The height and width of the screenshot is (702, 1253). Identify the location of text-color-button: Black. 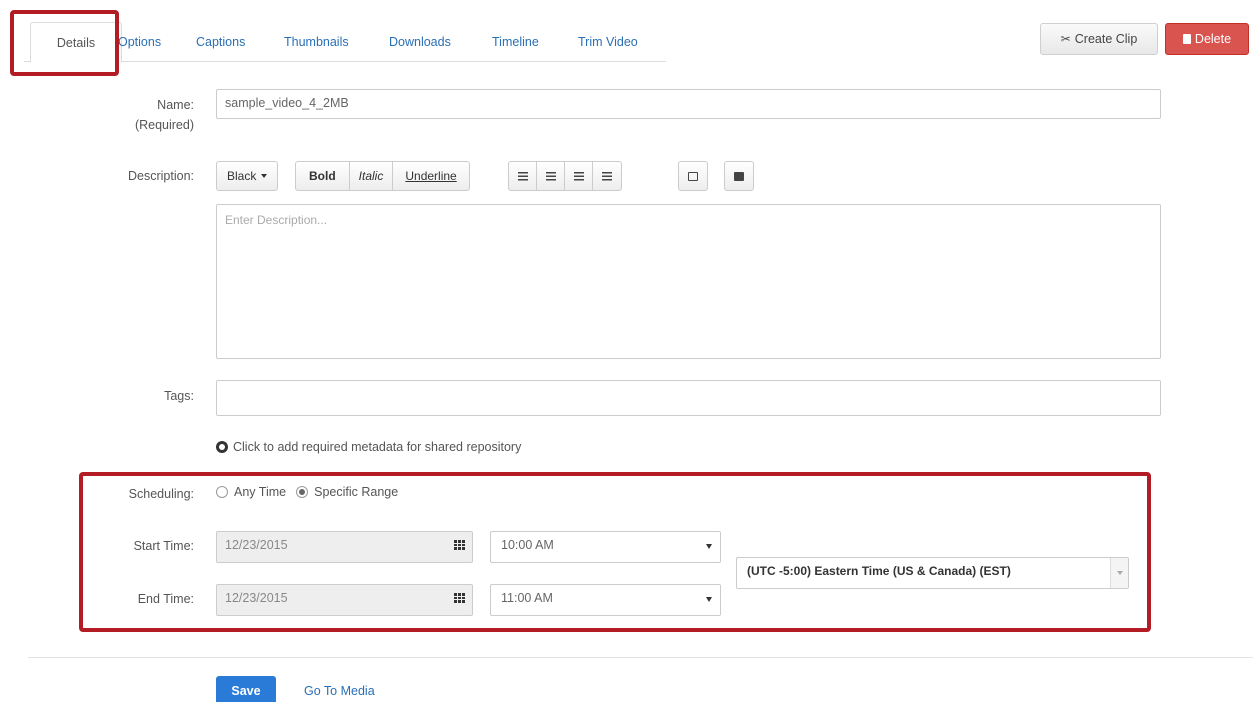
(247, 176).